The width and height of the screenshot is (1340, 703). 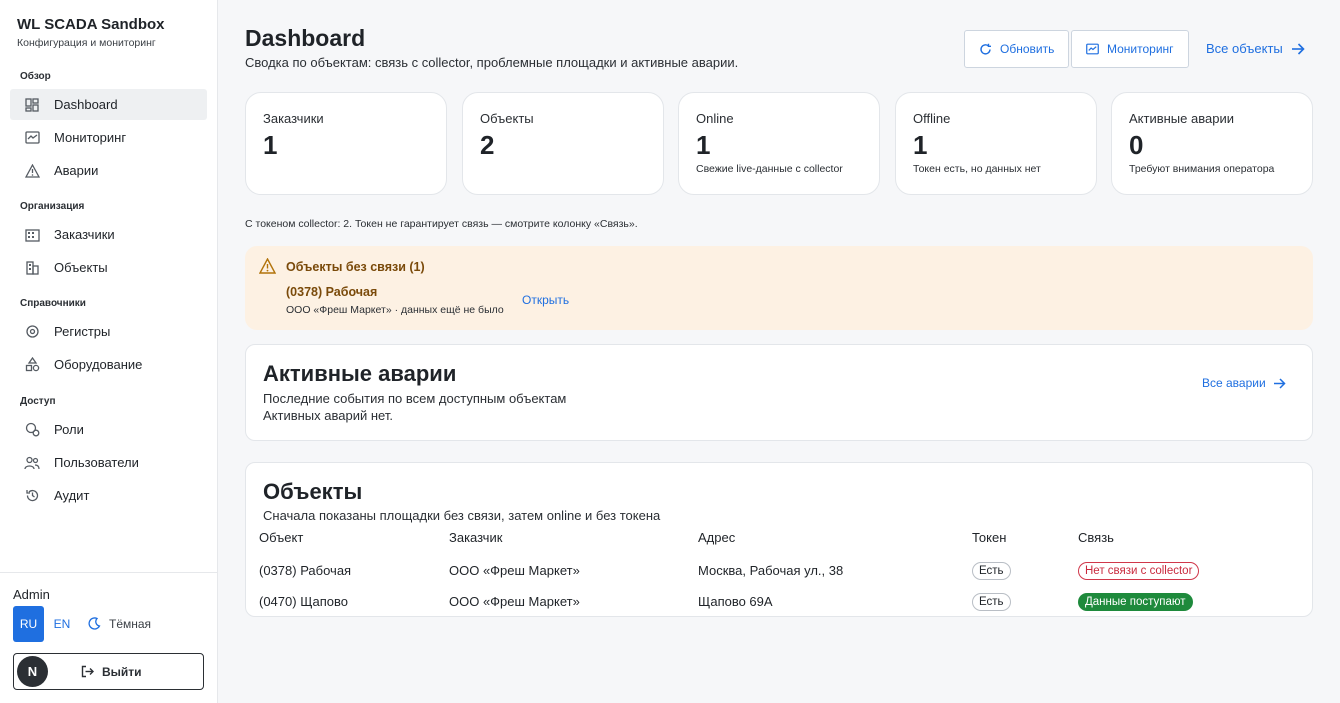 I want to click on logout-button: N Выйти, so click(x=108, y=671).